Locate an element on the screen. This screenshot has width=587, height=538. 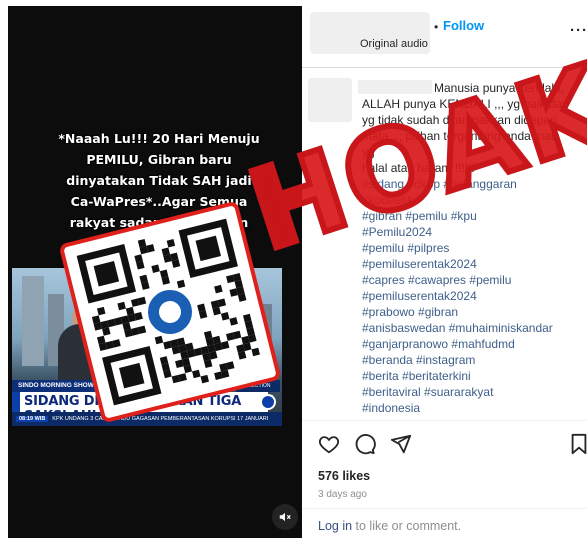
hashtag-line: #indonesia is located at coordinates (468, 408).